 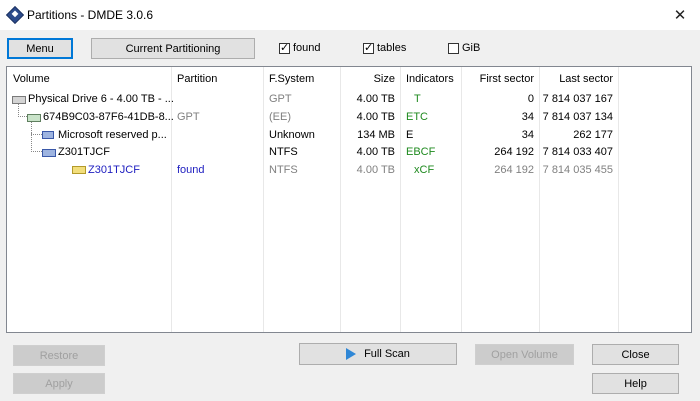 I want to click on fsystem-cell: GPT, so click(x=280, y=99).